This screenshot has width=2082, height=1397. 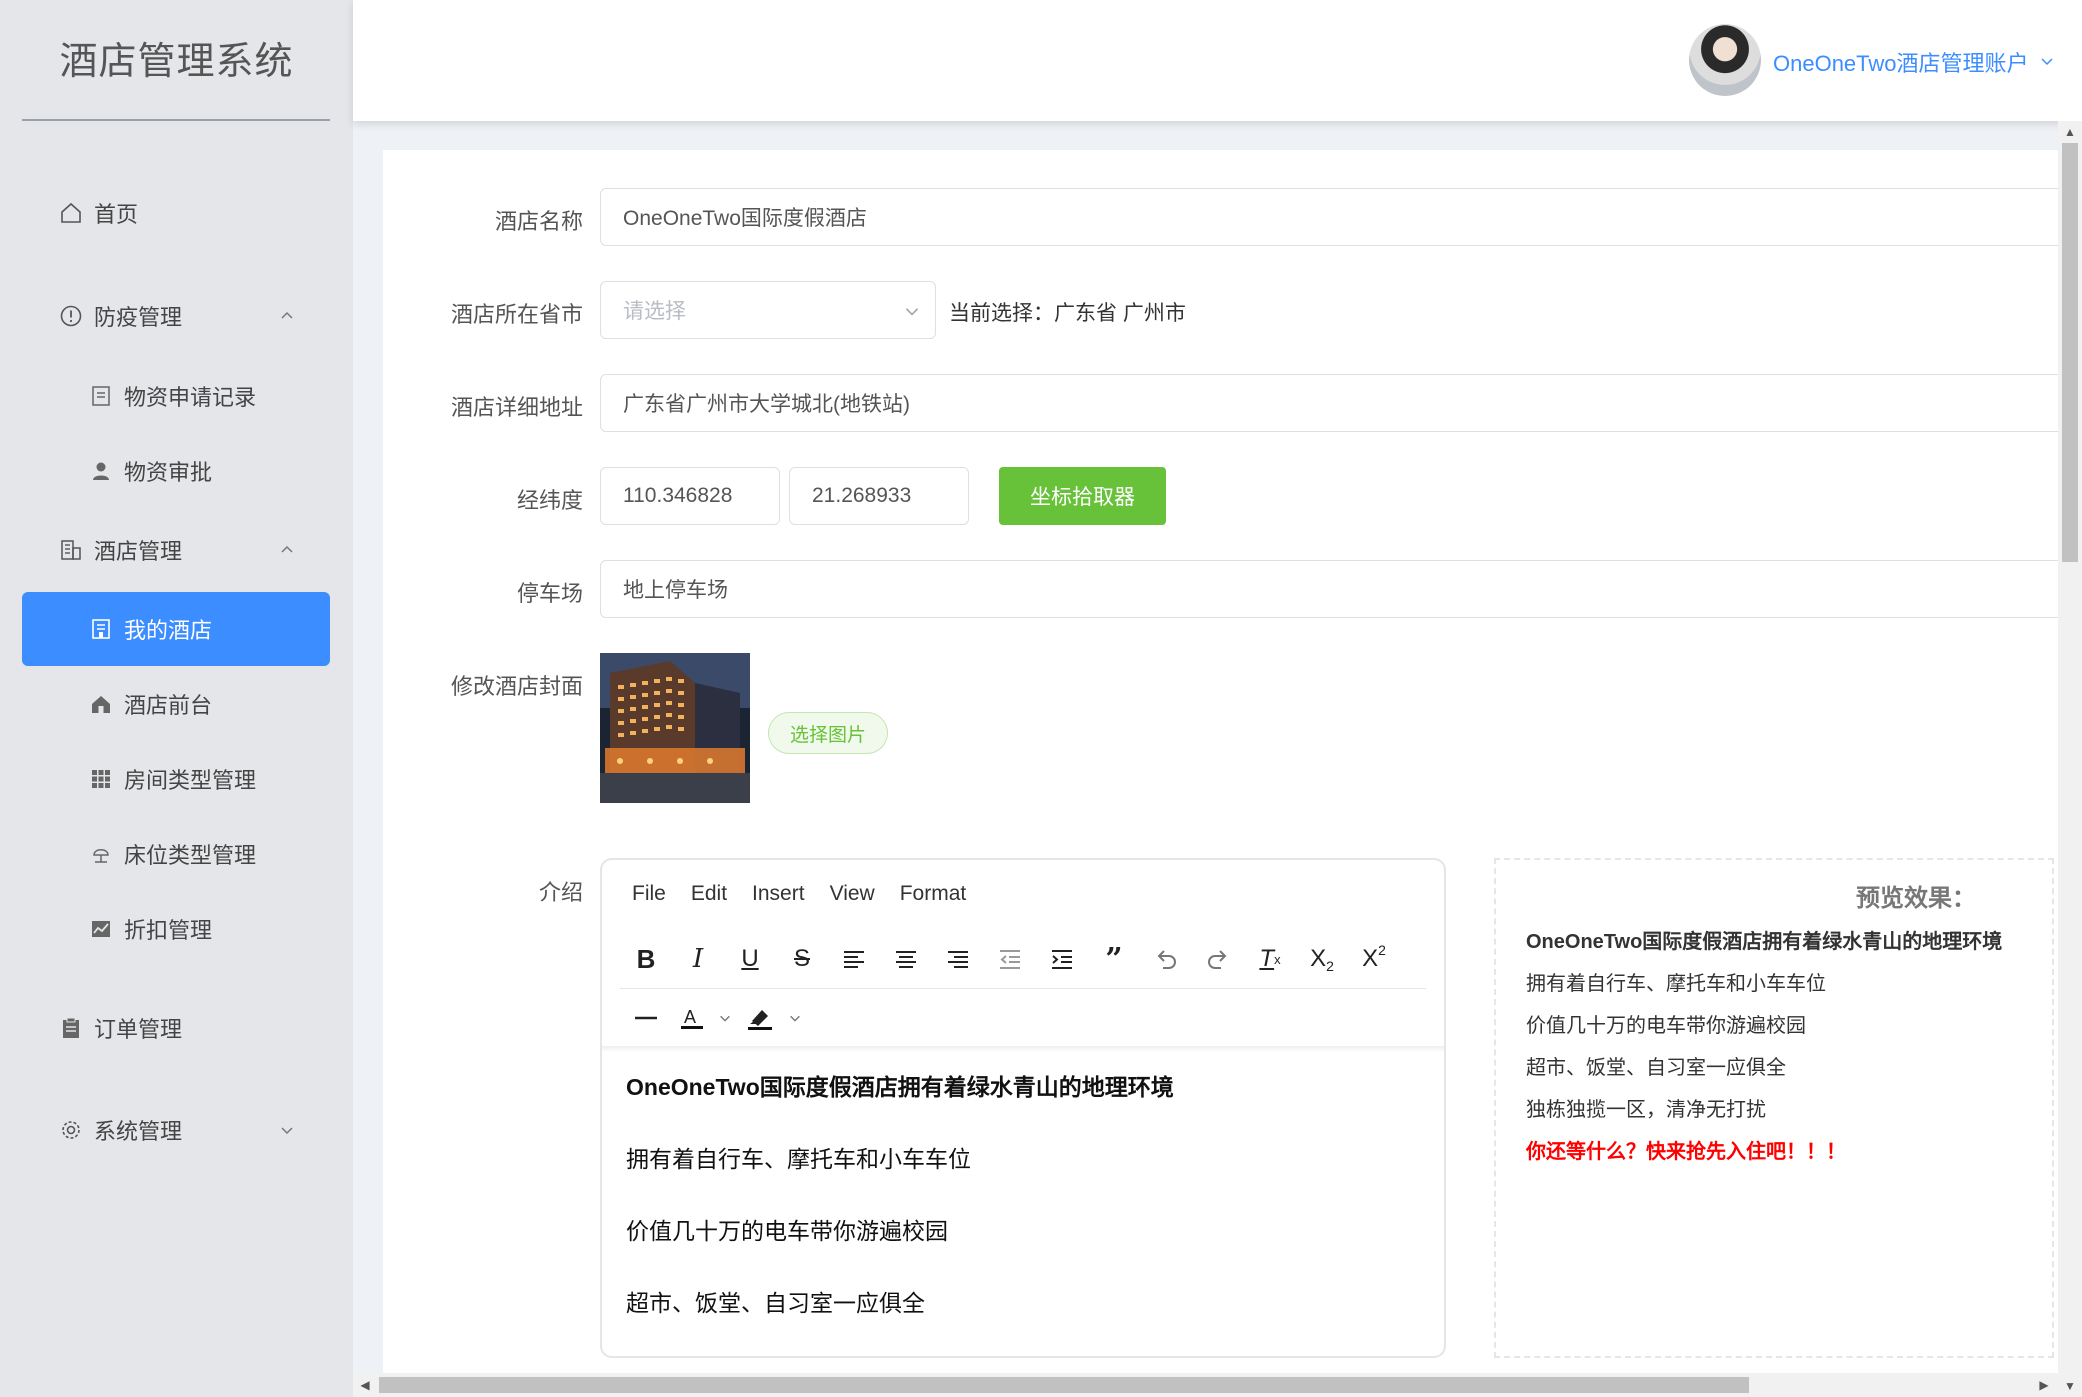 What do you see at coordinates (646, 1018) in the screenshot?
I see `horizontal-line-icon` at bounding box center [646, 1018].